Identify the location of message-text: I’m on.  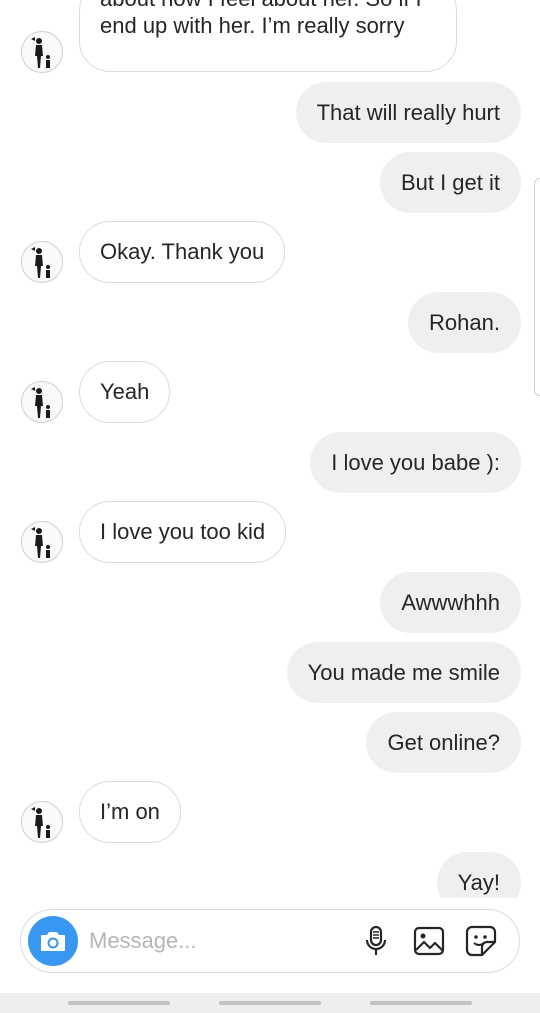
(130, 811).